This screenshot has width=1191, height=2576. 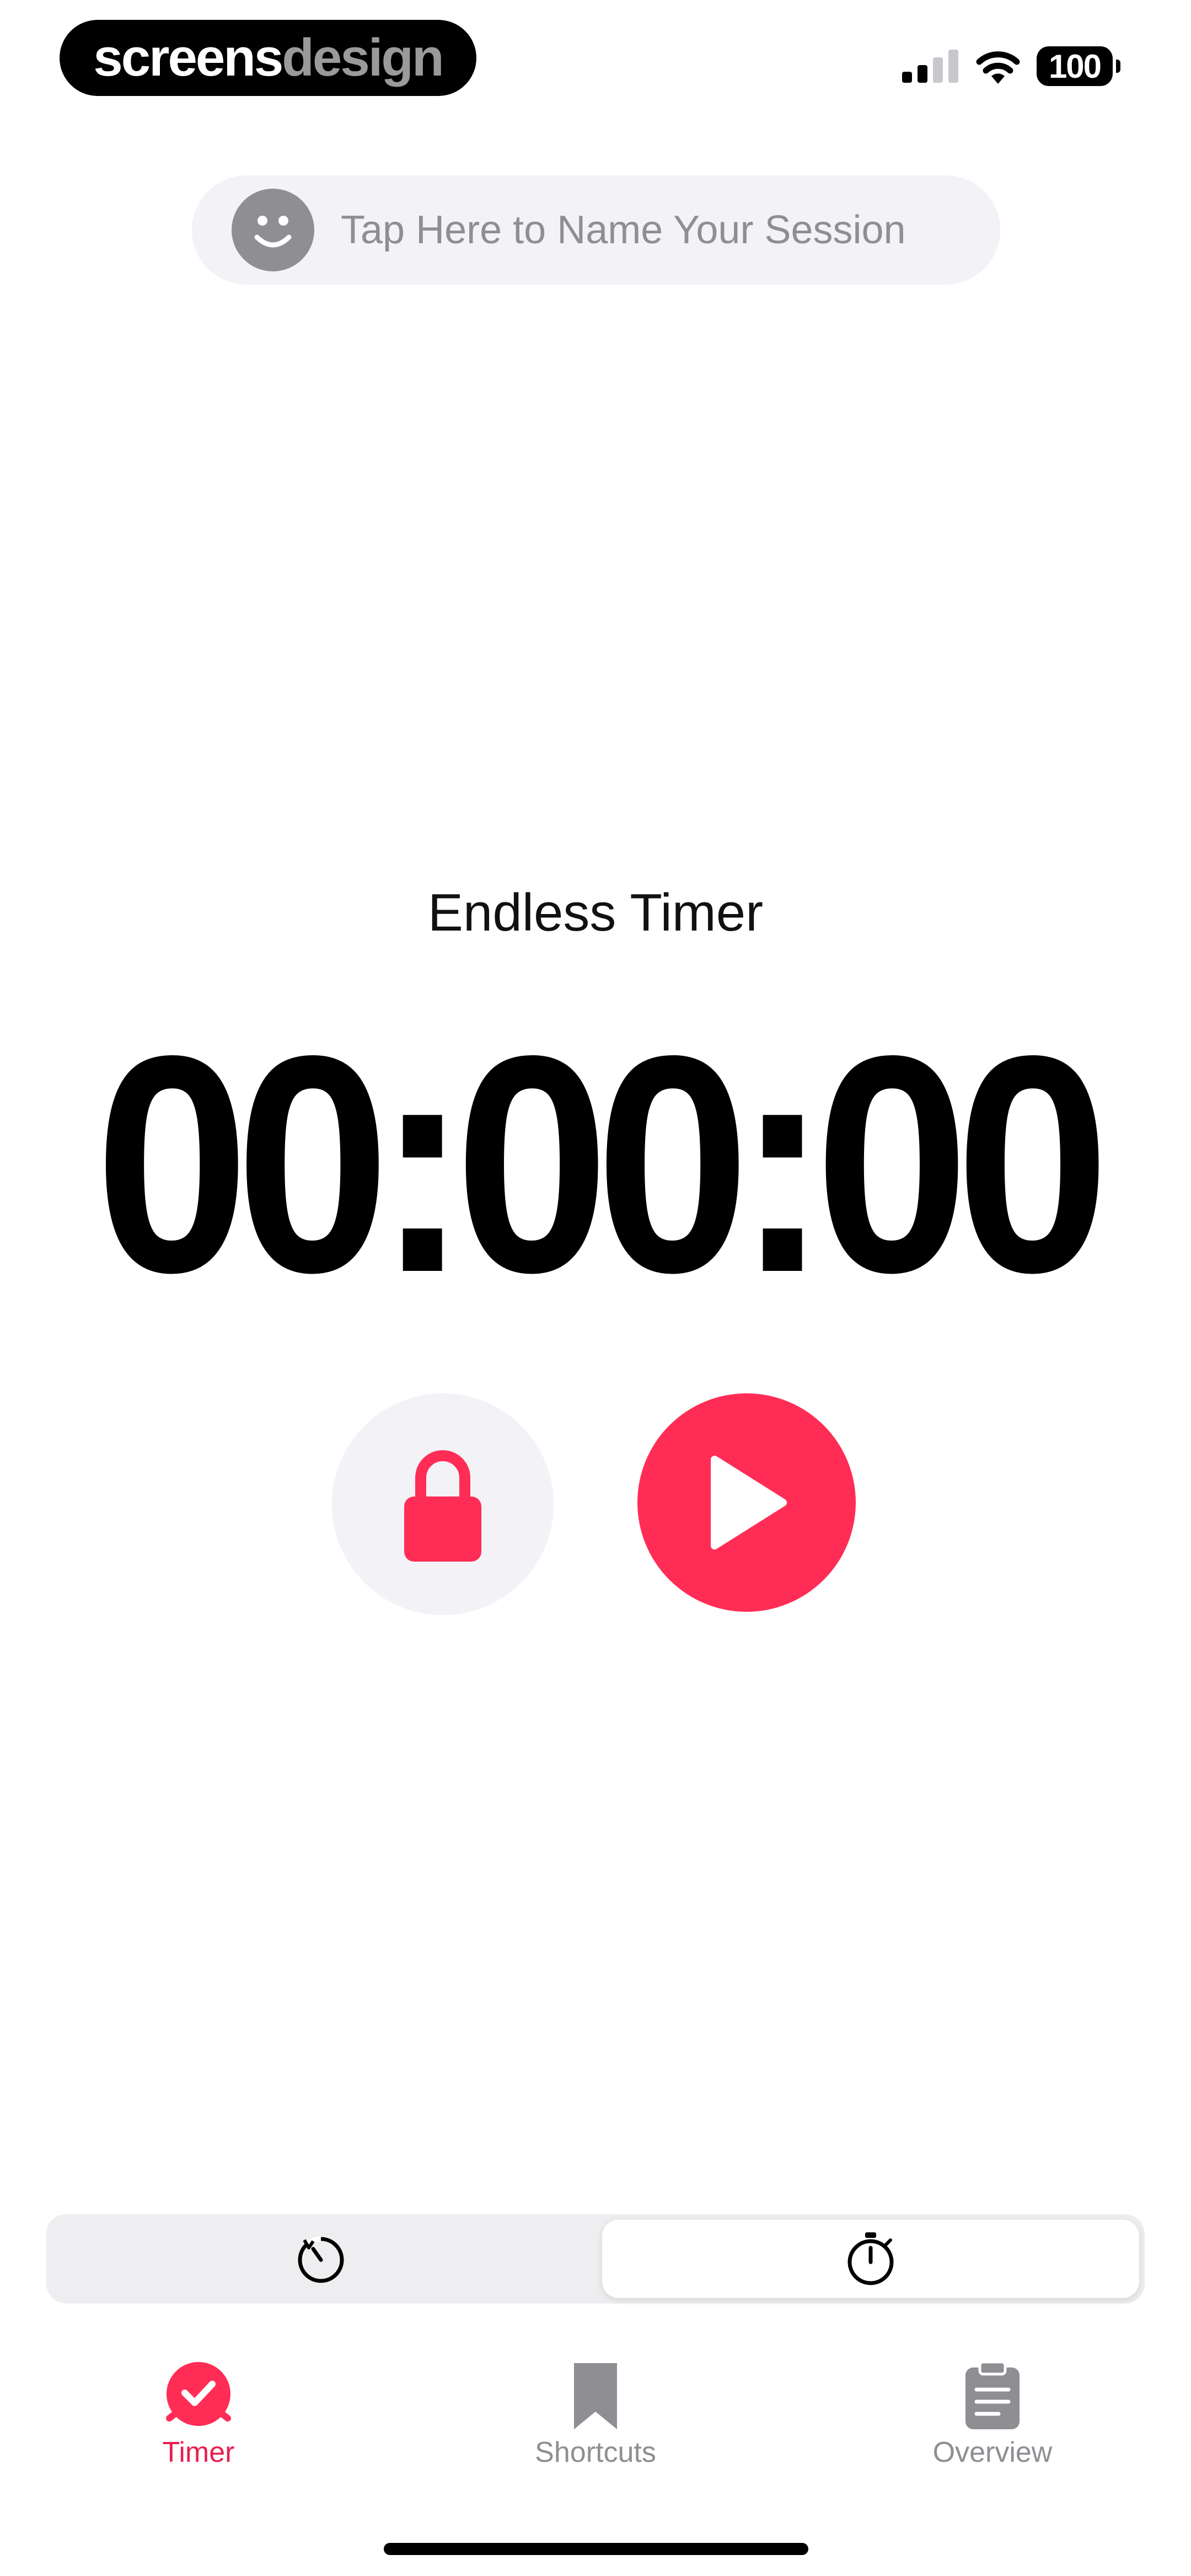 What do you see at coordinates (602, 1164) in the screenshot?
I see `timer-display: 00:00:00` at bounding box center [602, 1164].